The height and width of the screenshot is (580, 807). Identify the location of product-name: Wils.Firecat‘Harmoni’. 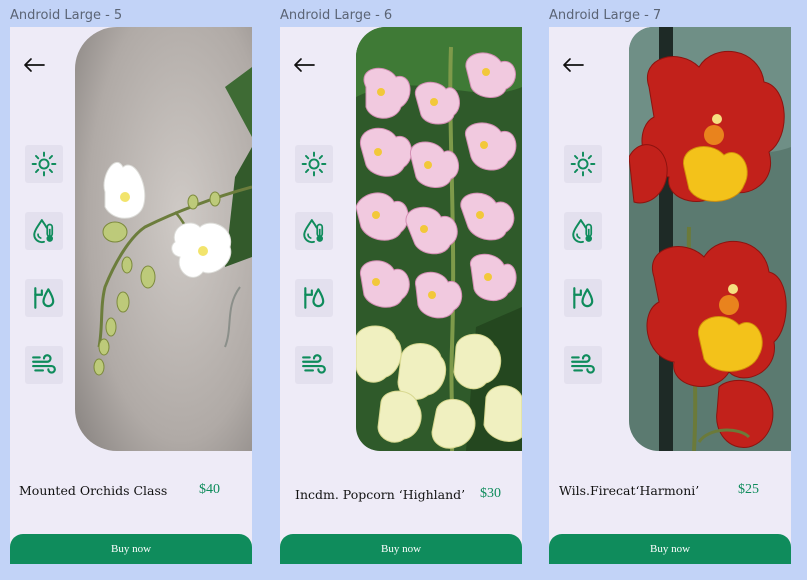
(629, 490).